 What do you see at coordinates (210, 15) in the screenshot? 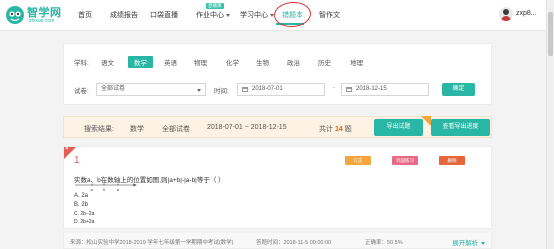
I see `nav-item-homework-label: 作业中心` at bounding box center [210, 15].